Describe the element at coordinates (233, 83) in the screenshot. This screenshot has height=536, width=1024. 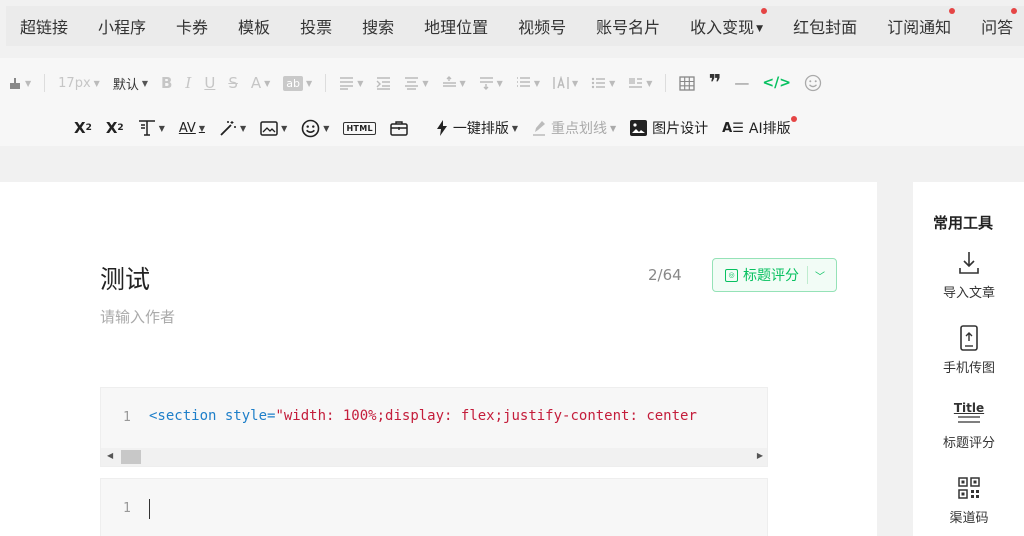
I see `strikethrough-button: S` at that location.